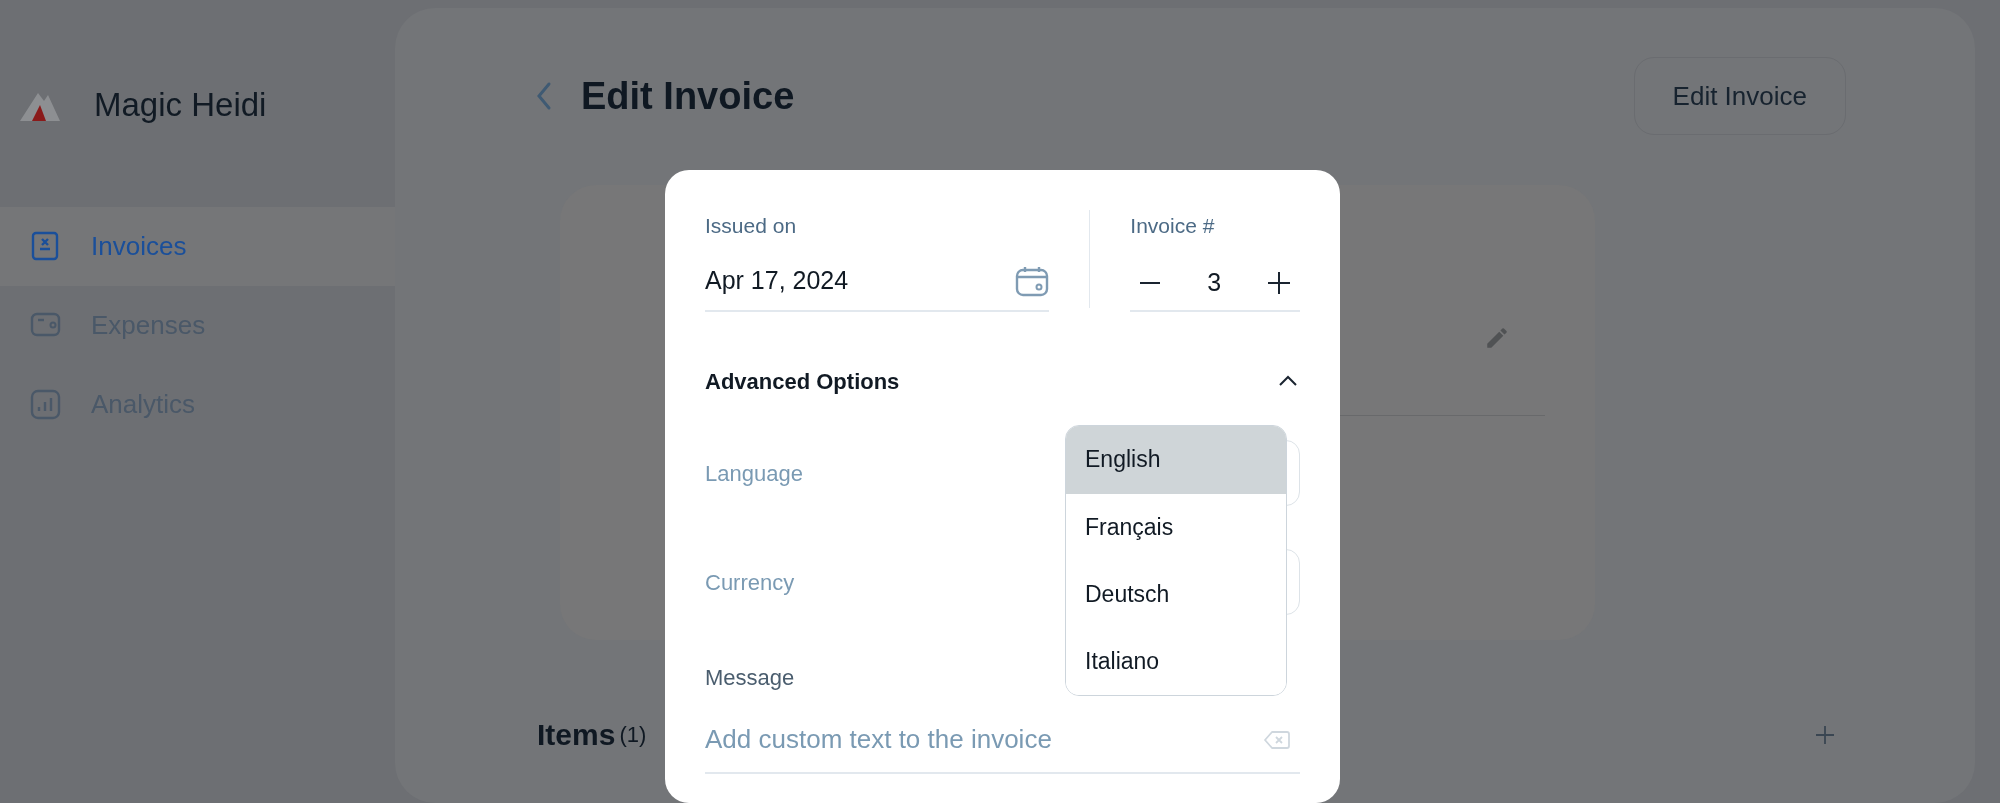  I want to click on bar-chart-icon, so click(45, 404).